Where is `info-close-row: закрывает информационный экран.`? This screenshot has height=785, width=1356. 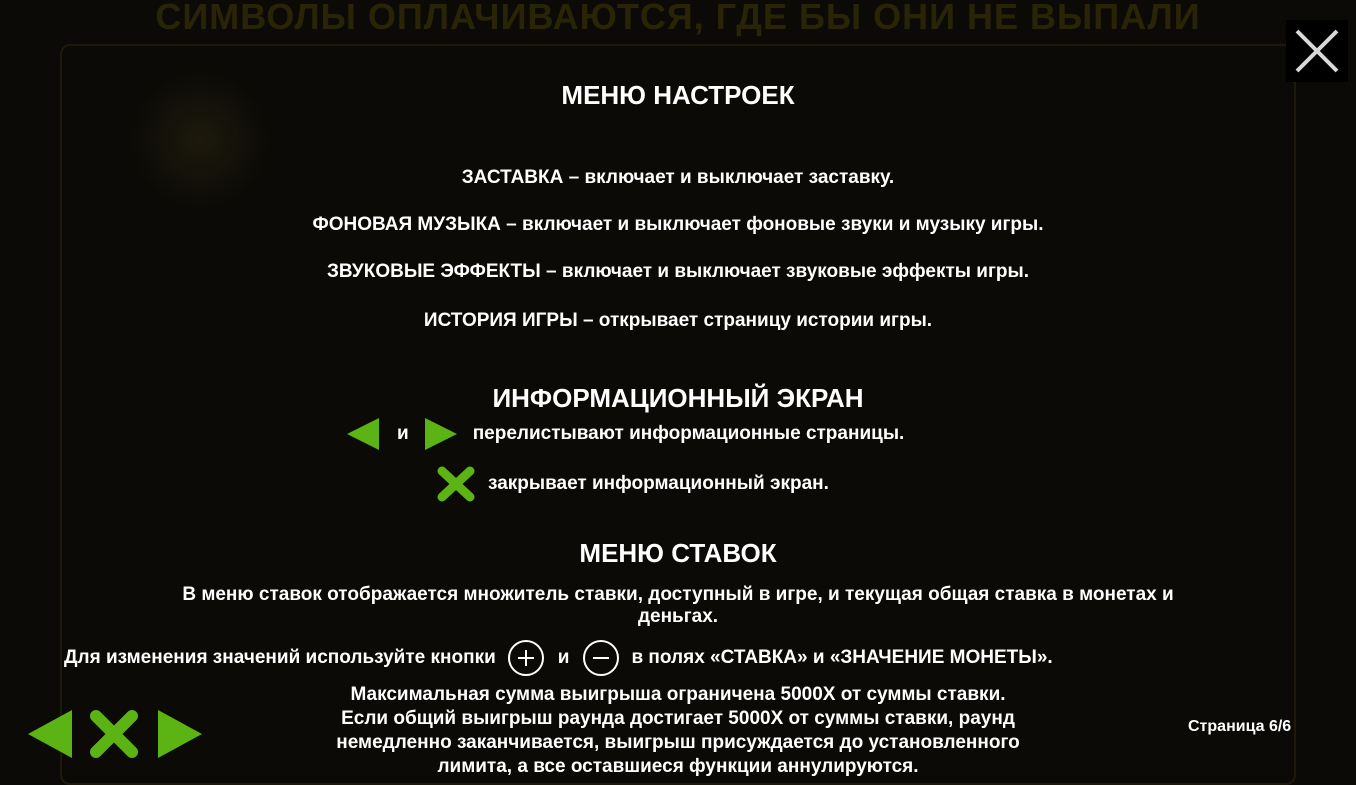 info-close-row: закрывает информационный экран. is located at coordinates (632, 484).